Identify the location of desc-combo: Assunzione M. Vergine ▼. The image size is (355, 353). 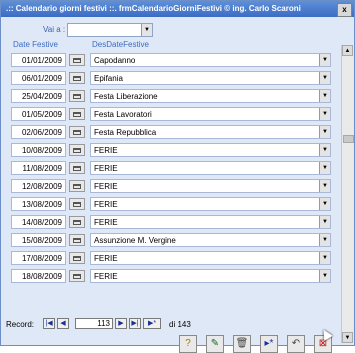
(210, 240).